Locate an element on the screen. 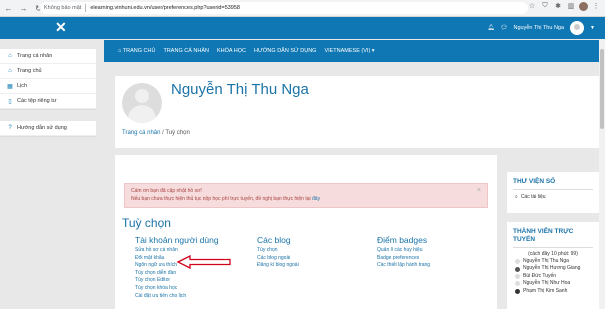  editor-preferences-link: Tùy chọn Editor is located at coordinates (177, 281).